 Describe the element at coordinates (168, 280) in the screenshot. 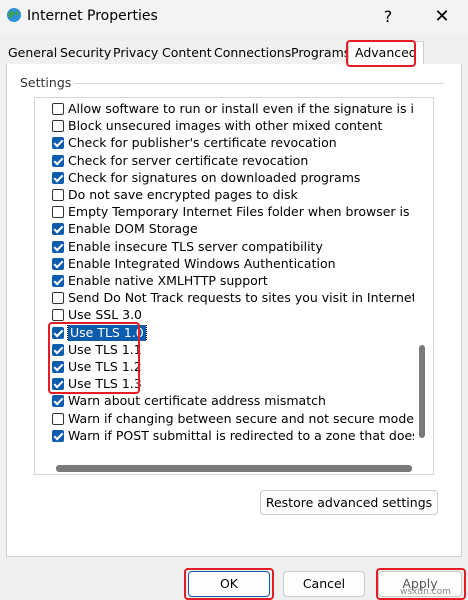

I see `setting-item-label: Enable native XMLHTTP support` at that location.